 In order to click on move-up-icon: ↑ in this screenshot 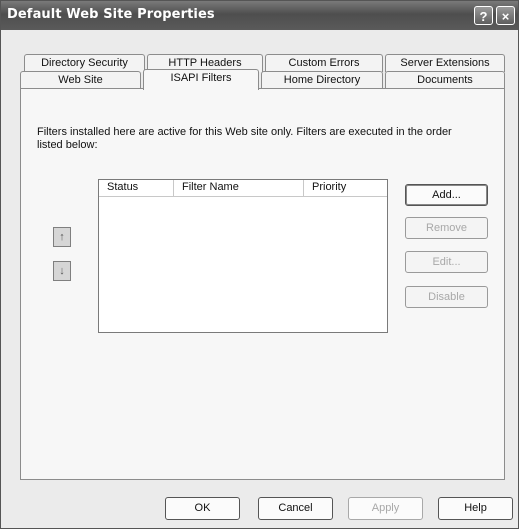, I will do `click(62, 237)`.